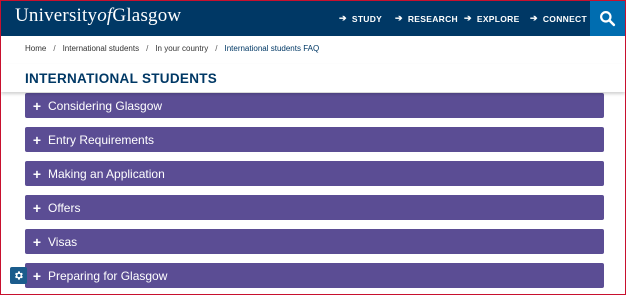  What do you see at coordinates (314, 207) in the screenshot?
I see `accordion-offers: + Offers` at bounding box center [314, 207].